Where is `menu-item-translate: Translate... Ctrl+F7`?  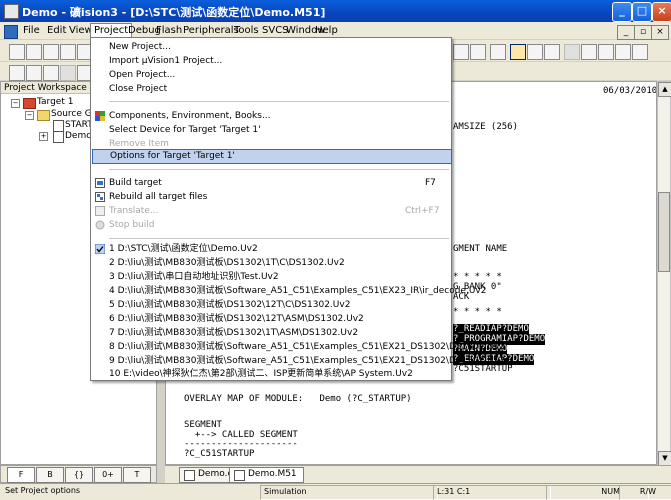
menu-item-translate: Translate... Ctrl+F7 is located at coordinates (271, 211).